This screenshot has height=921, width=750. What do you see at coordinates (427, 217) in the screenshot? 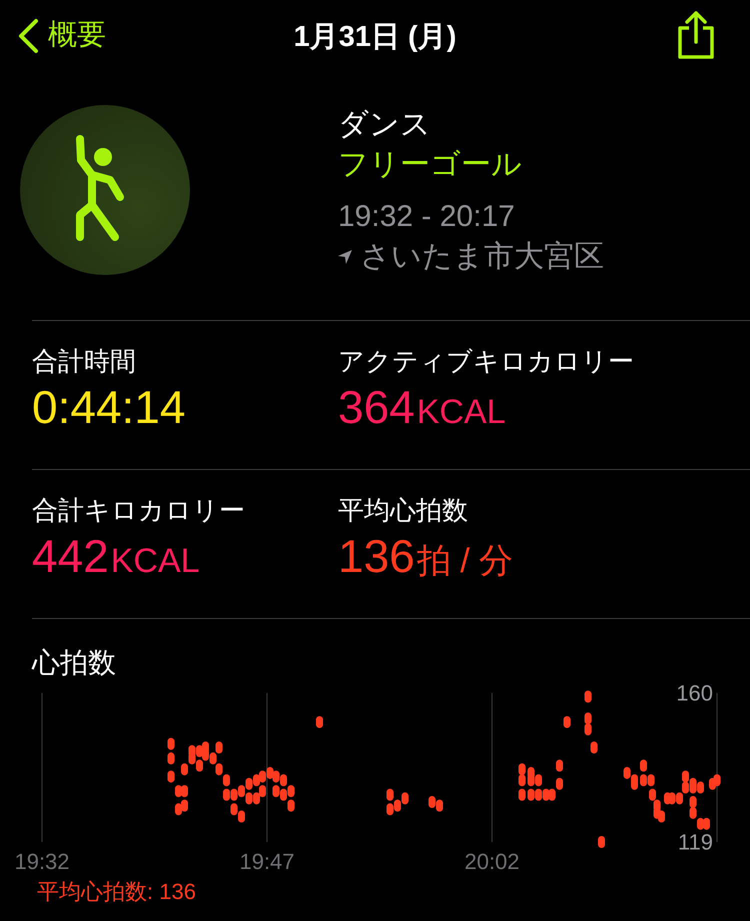
I see `time-range: 19:32 - 20:17` at bounding box center [427, 217].